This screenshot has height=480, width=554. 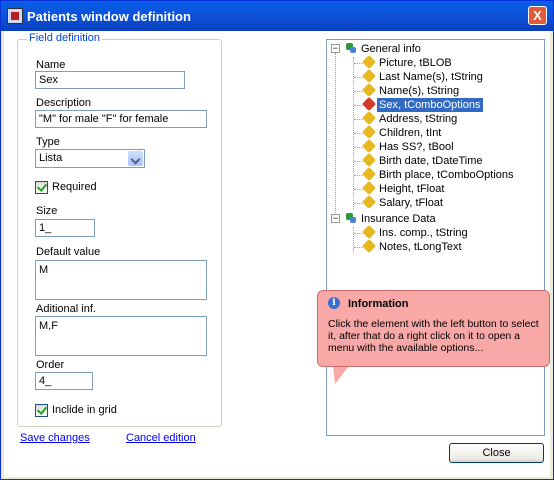 I want to click on name-label: Name, so click(x=51, y=65).